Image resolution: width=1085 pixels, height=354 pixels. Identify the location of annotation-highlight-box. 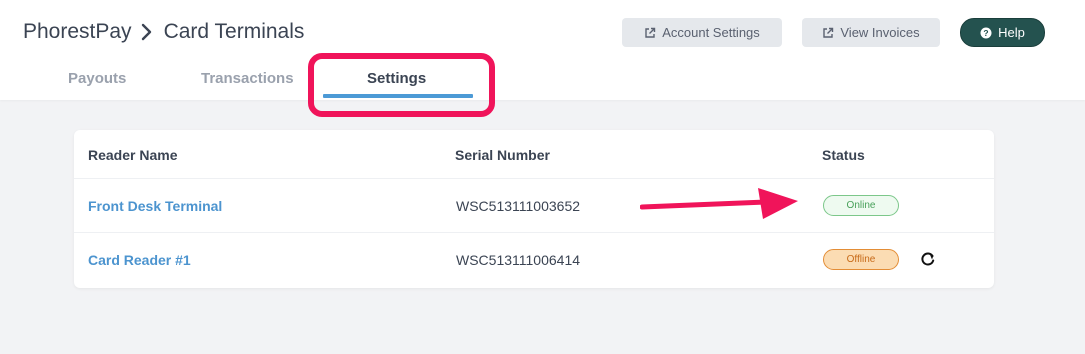
(401, 85).